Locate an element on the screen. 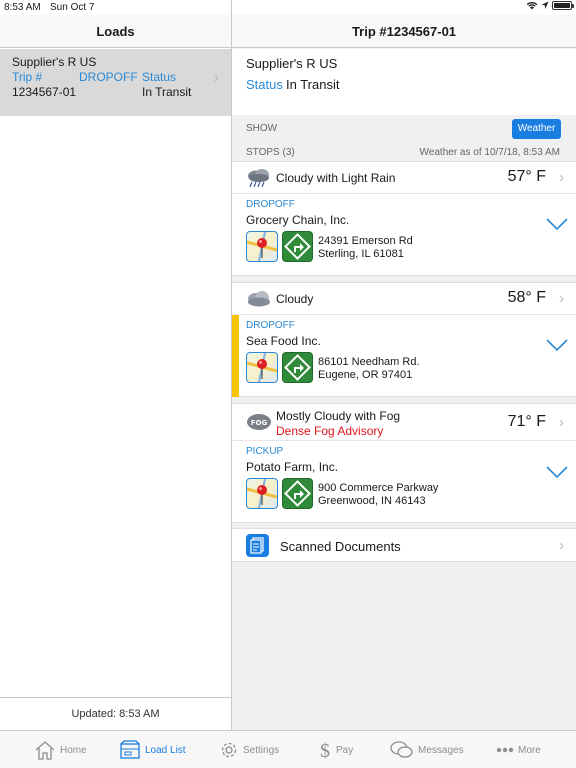 This screenshot has width=576, height=768. status-icons is located at coordinates (550, 5).